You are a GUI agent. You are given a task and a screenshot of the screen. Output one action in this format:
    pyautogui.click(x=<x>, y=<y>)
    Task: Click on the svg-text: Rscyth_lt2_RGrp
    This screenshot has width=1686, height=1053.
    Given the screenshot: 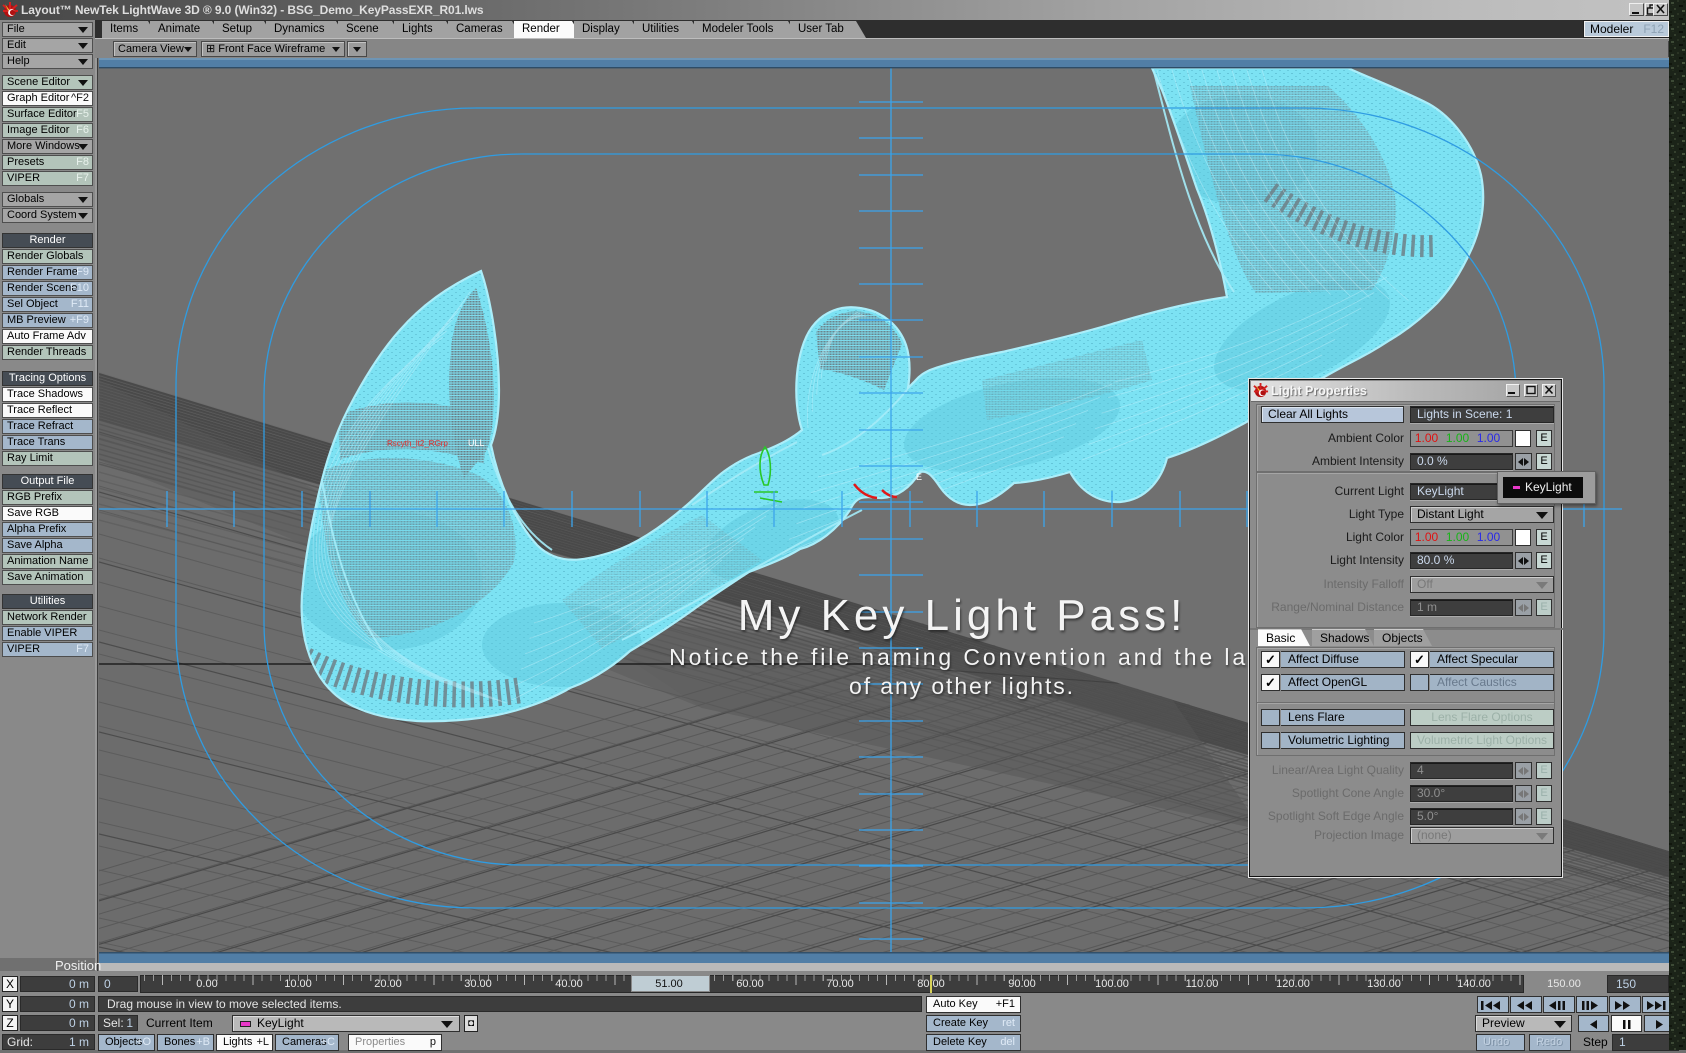 What is the action you would take?
    pyautogui.click(x=417, y=443)
    